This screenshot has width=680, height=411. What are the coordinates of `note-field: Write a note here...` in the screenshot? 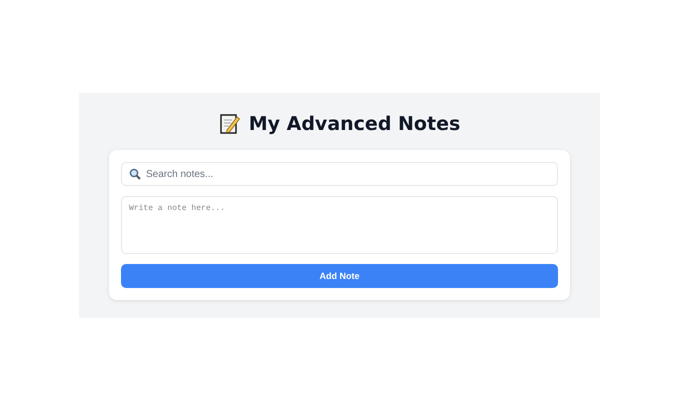 It's located at (339, 225).